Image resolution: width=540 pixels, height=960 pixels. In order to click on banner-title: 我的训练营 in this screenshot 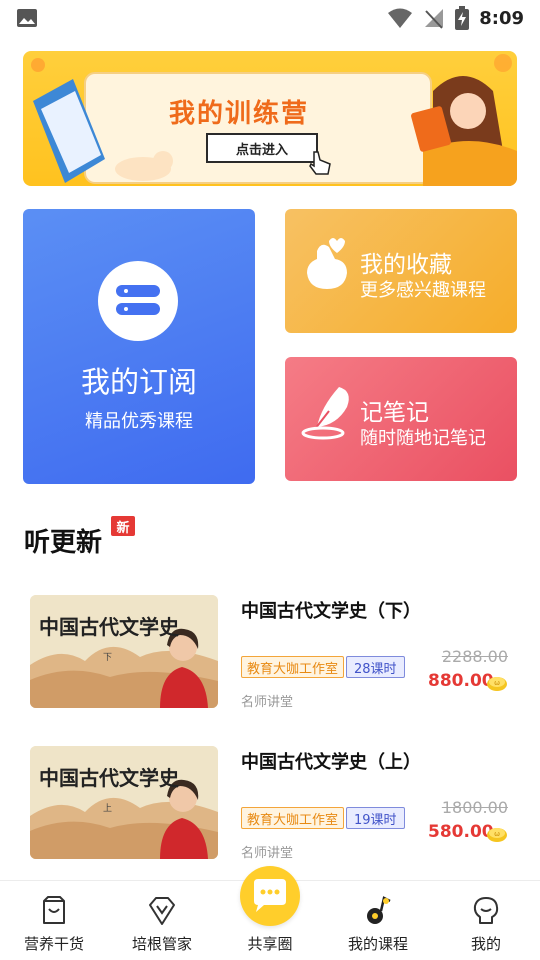, I will do `click(239, 114)`.